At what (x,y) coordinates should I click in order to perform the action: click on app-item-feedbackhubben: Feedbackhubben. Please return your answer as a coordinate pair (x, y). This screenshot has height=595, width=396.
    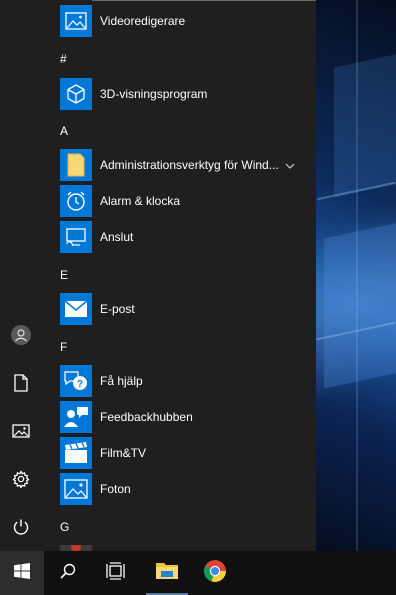
    Looking at the image, I should click on (180, 417).